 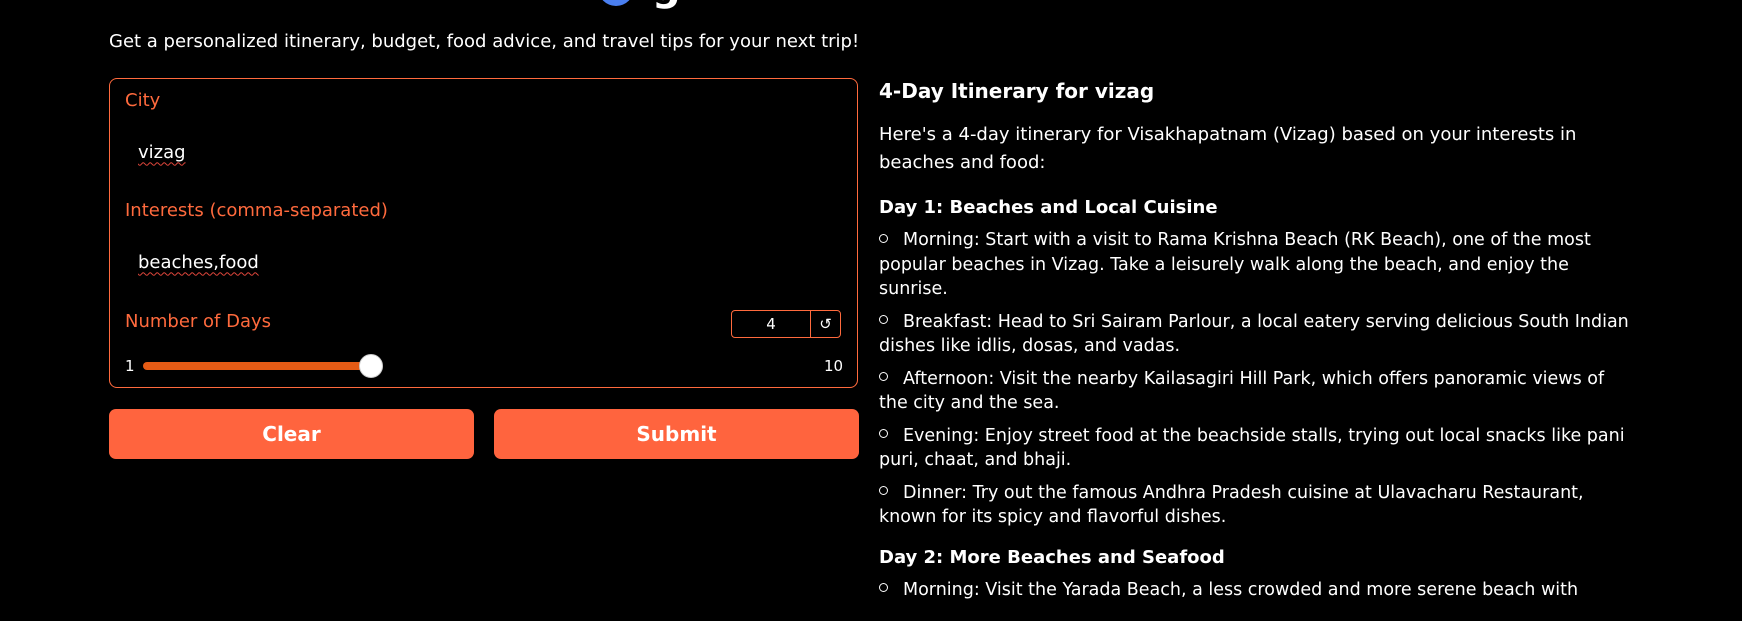 I want to click on day-heading: Day 2: More Beaches and Seafood, so click(x=1052, y=557).